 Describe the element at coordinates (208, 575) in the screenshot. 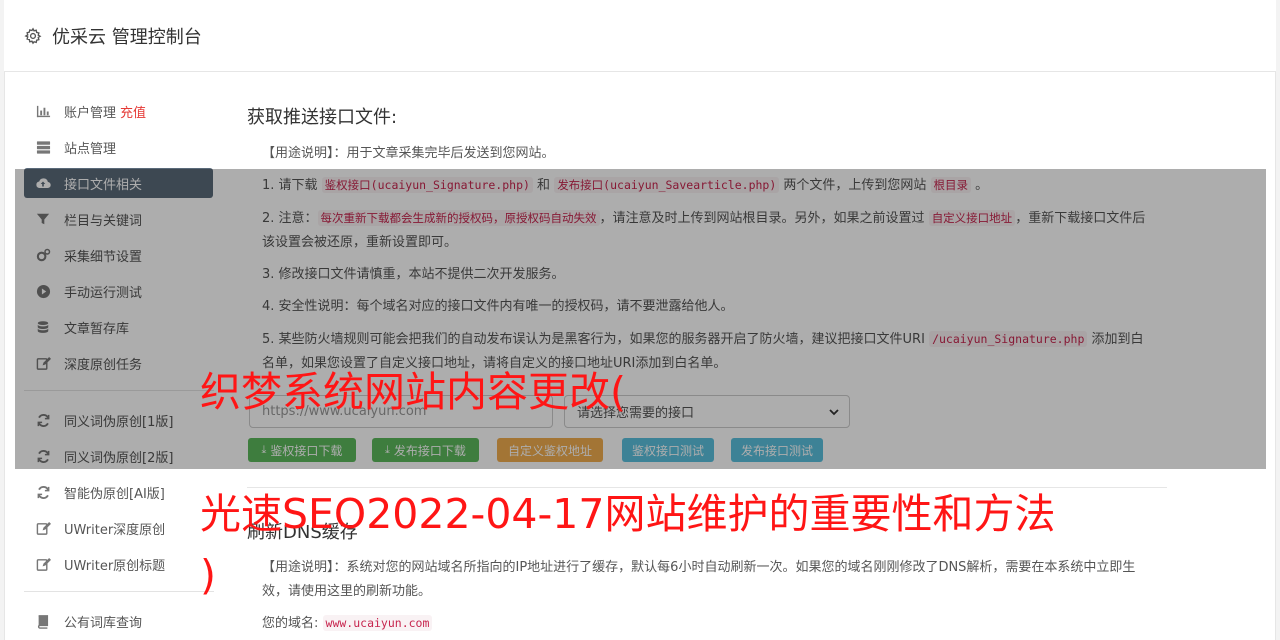

I see `overlay-text-line-3: )` at that location.